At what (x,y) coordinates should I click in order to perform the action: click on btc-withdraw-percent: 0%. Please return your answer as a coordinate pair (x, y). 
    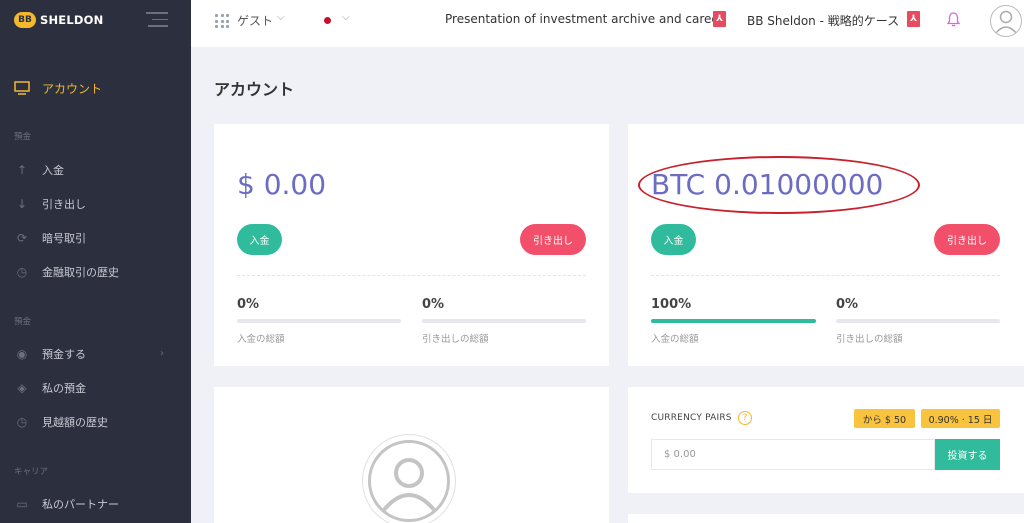
    Looking at the image, I should click on (847, 304).